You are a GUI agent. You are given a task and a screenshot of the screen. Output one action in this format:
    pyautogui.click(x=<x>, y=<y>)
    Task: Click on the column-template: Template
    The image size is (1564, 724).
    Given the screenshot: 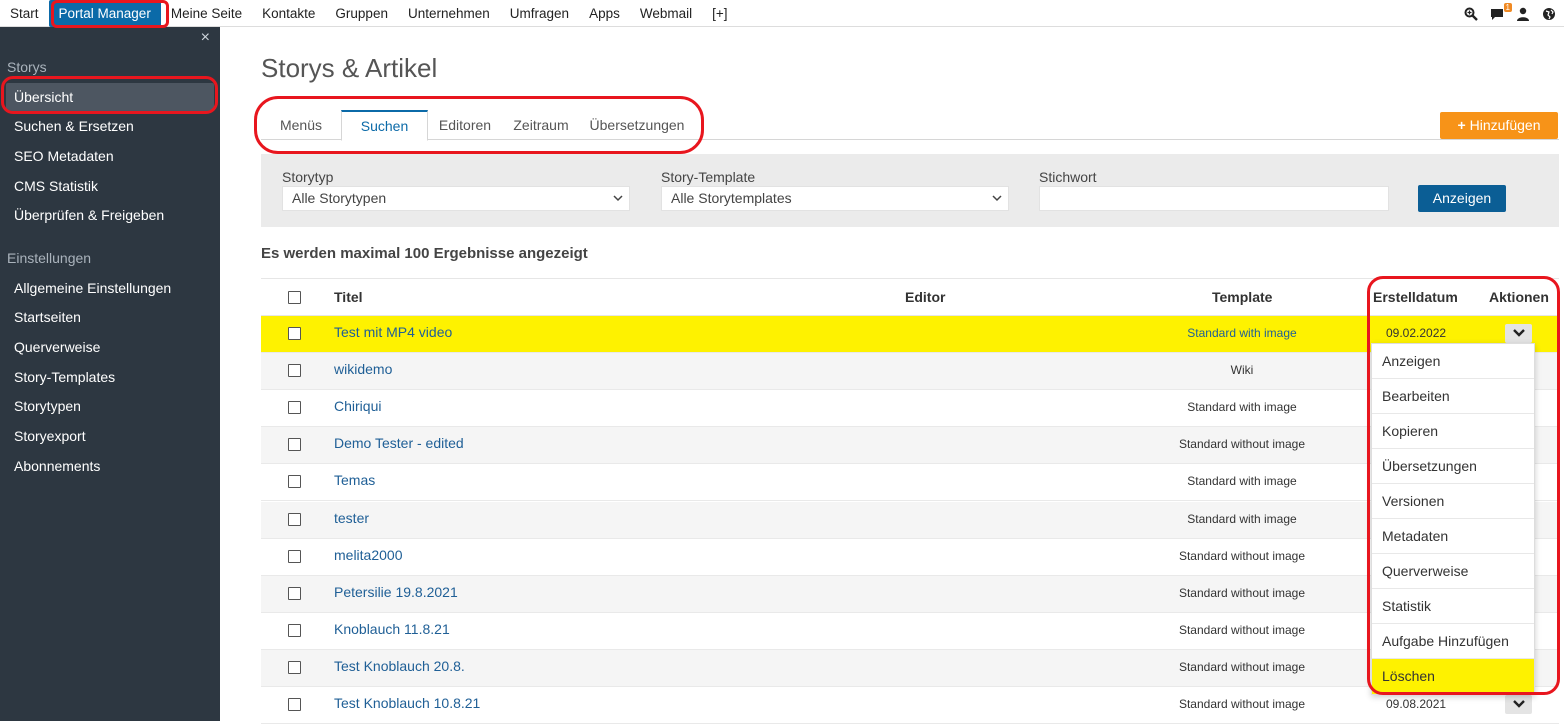 What is the action you would take?
    pyautogui.click(x=1242, y=297)
    